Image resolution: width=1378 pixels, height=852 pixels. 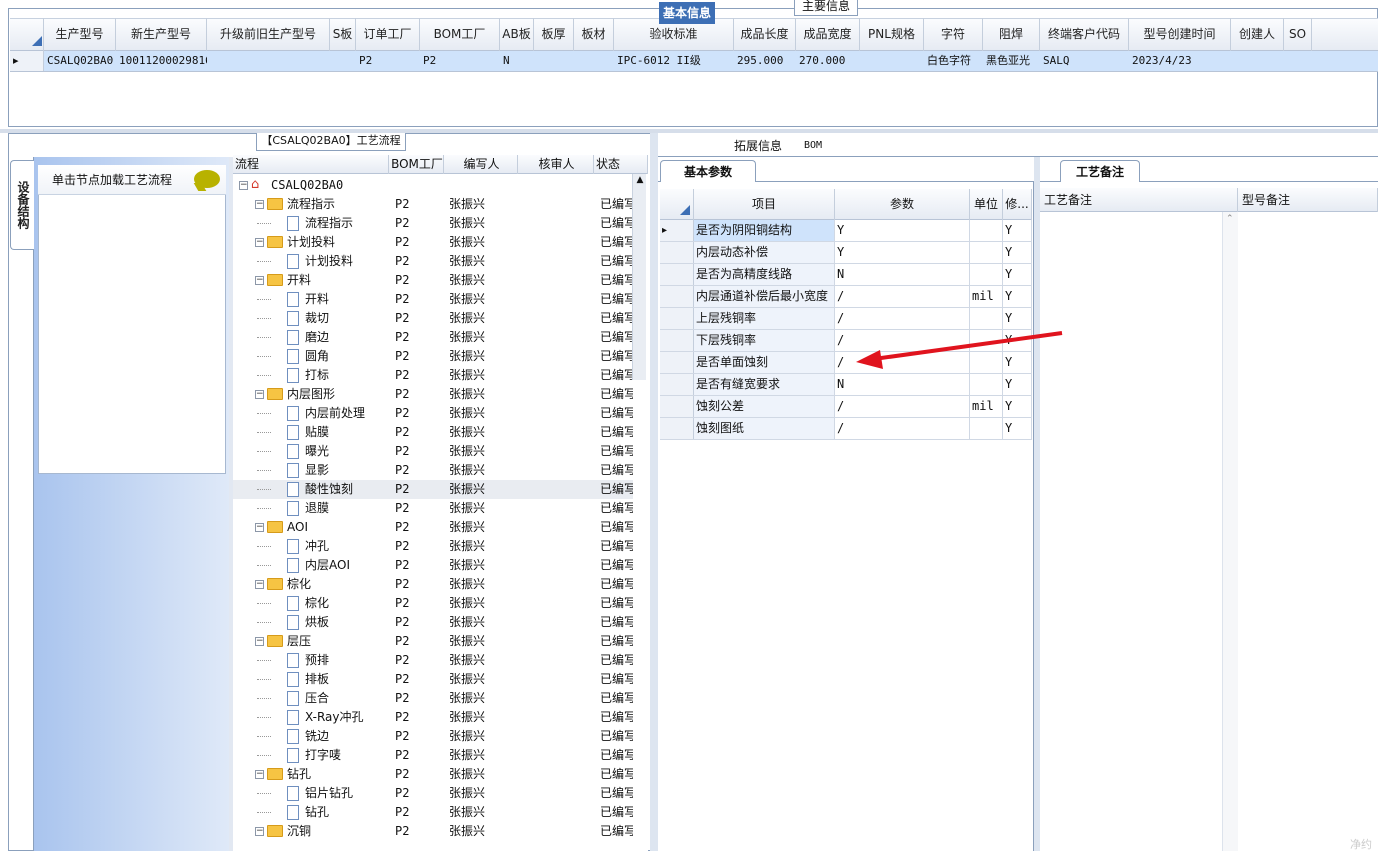 What do you see at coordinates (556, 164) in the screenshot?
I see `col-header: 核审人` at bounding box center [556, 164].